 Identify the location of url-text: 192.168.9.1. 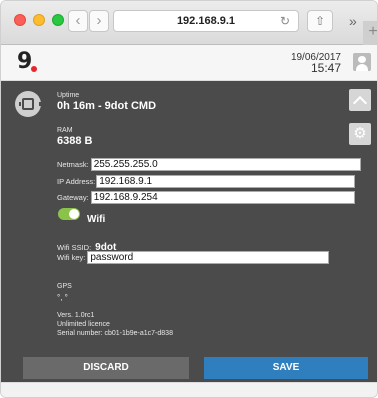
(206, 21).